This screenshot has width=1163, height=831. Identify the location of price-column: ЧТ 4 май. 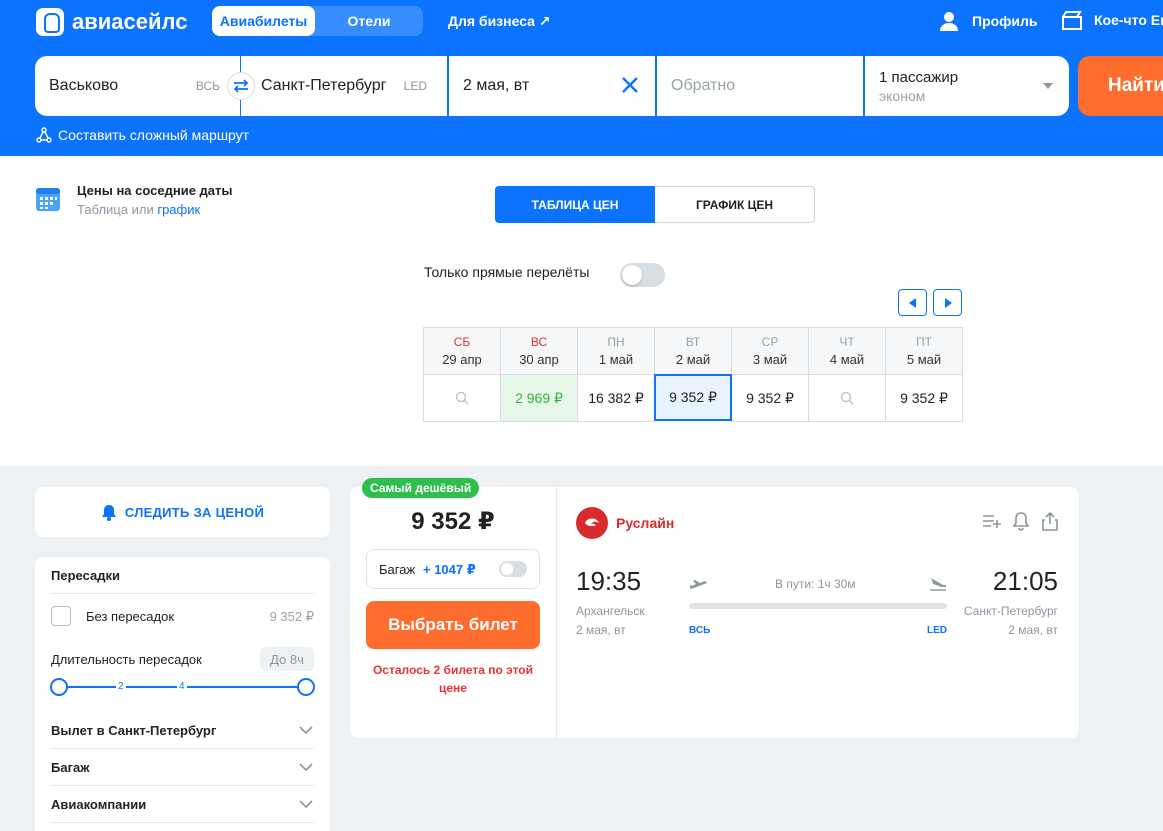
(847, 374).